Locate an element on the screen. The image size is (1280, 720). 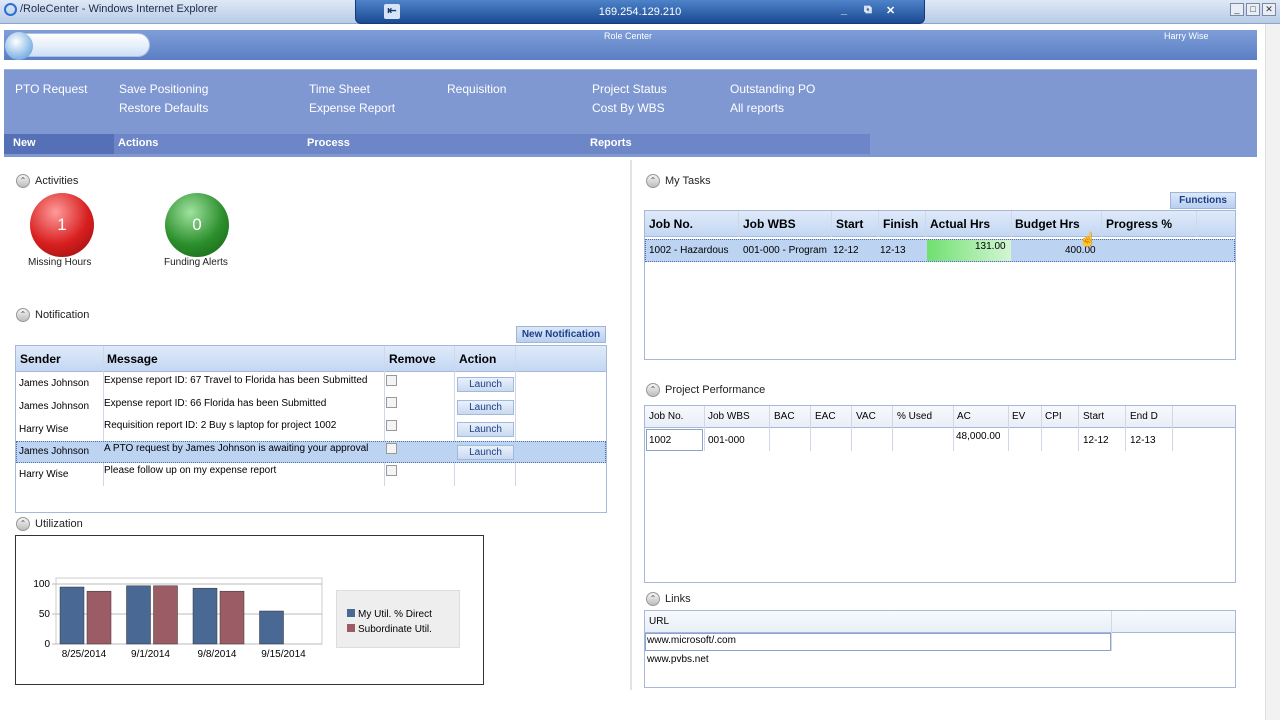
perf-job-no: 1002 is located at coordinates (660, 440).